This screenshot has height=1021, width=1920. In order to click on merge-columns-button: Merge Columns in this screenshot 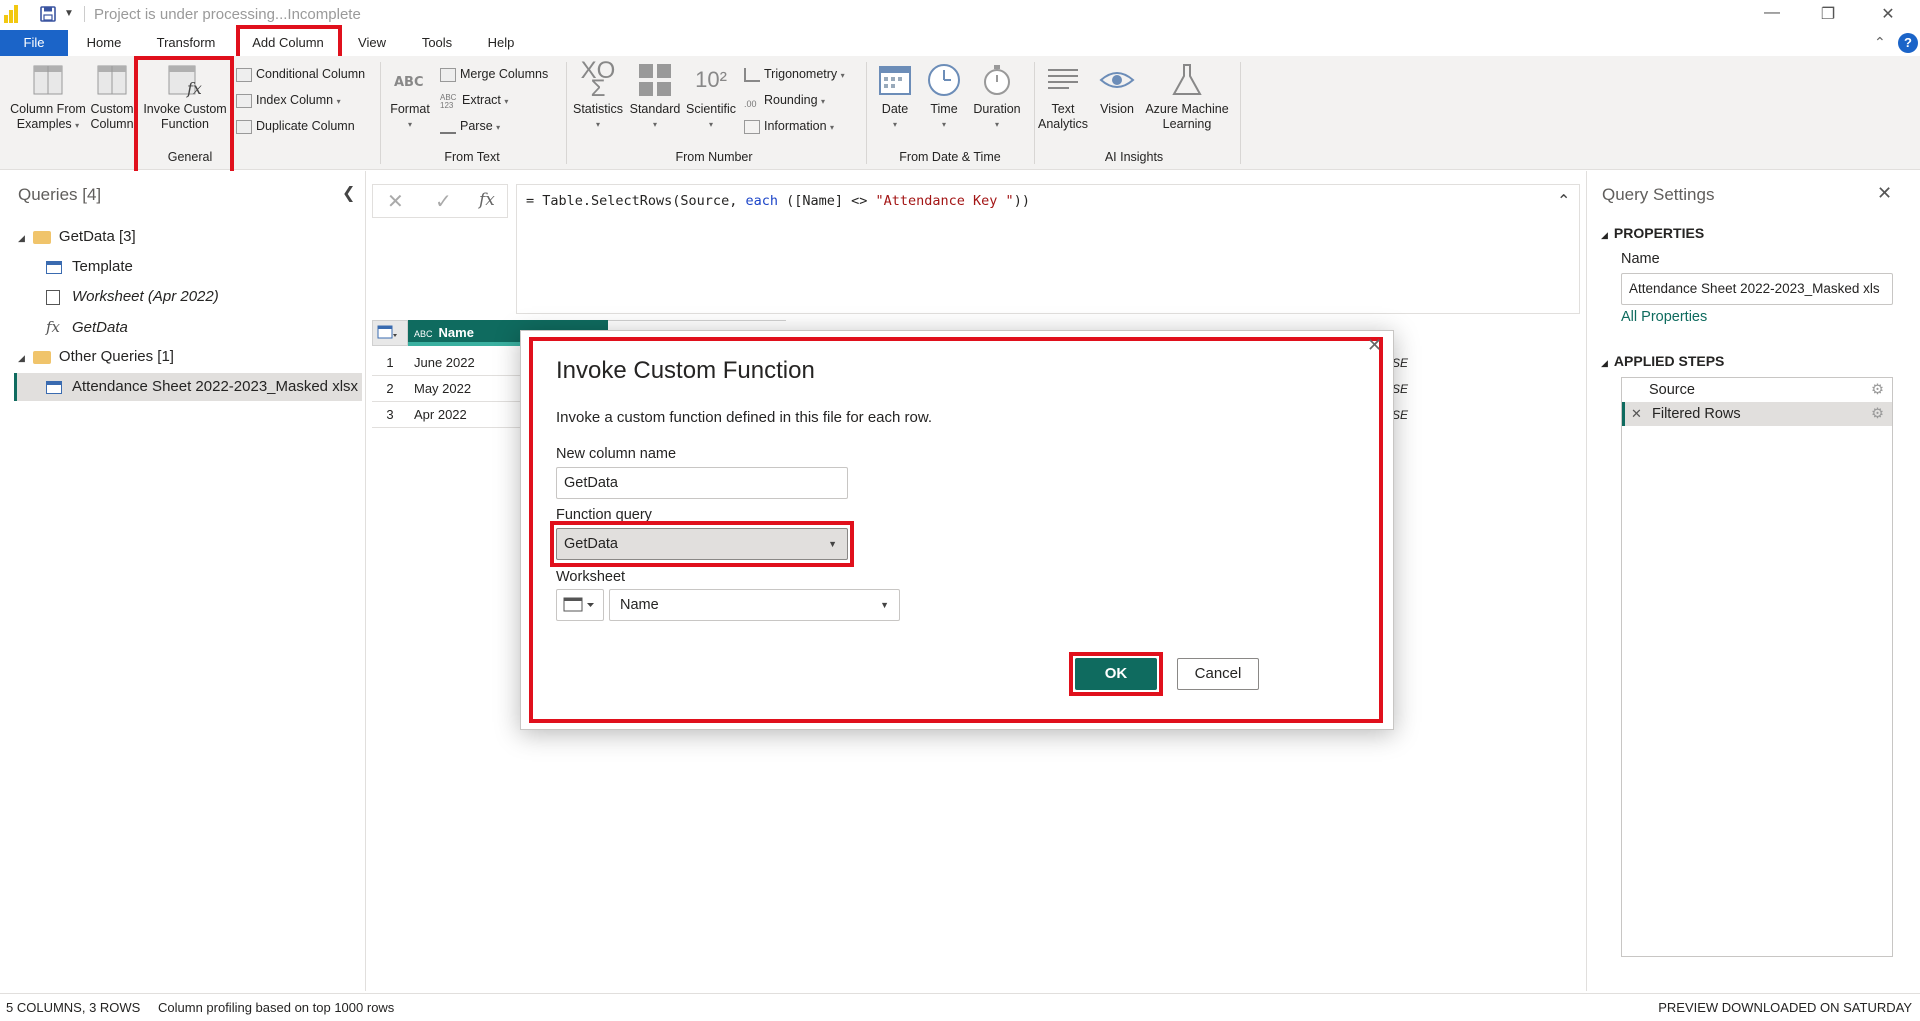, I will do `click(494, 74)`.